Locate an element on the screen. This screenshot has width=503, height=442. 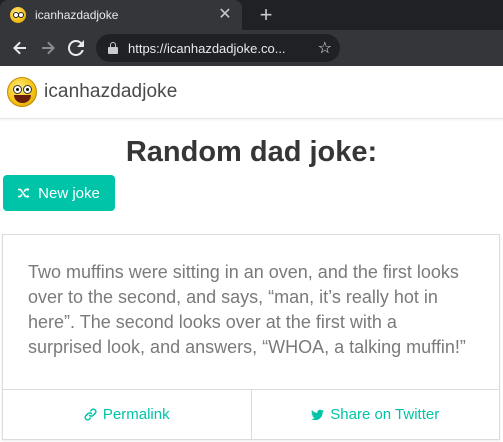
lock-icon is located at coordinates (113, 48).